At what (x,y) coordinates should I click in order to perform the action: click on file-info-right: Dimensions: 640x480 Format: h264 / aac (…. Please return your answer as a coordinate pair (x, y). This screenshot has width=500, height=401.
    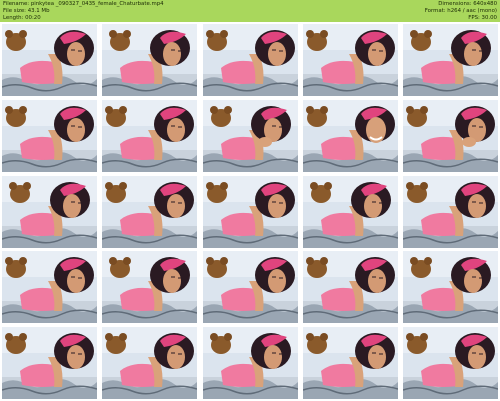
    Looking at the image, I should click on (461, 11).